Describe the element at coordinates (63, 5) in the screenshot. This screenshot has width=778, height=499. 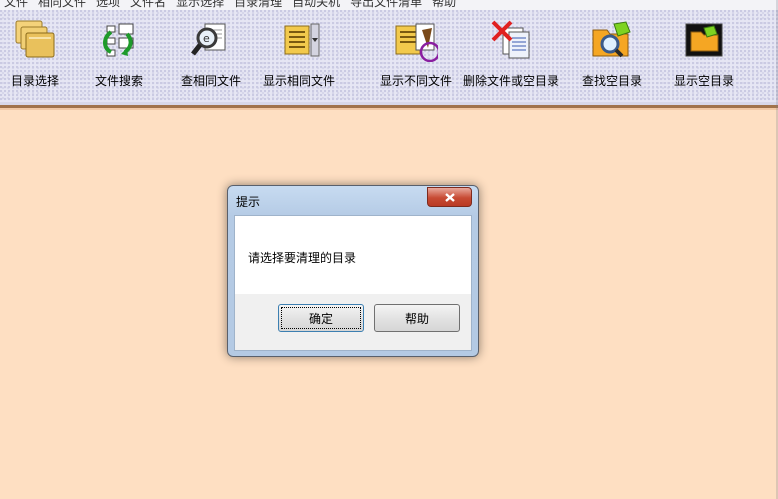
I see `menu-same-files: 相同文件` at that location.